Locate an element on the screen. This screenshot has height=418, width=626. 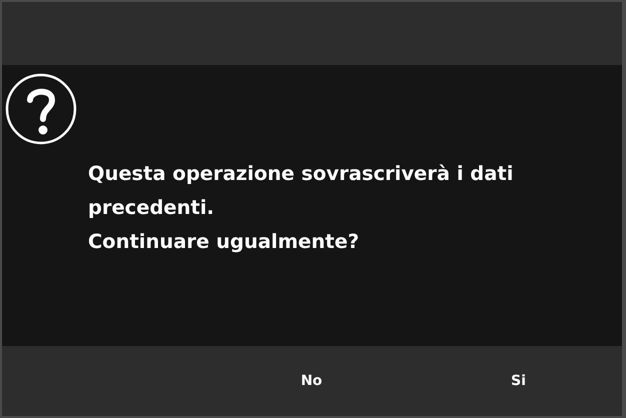
message-text: Continuare ugualmente? is located at coordinates (224, 242).